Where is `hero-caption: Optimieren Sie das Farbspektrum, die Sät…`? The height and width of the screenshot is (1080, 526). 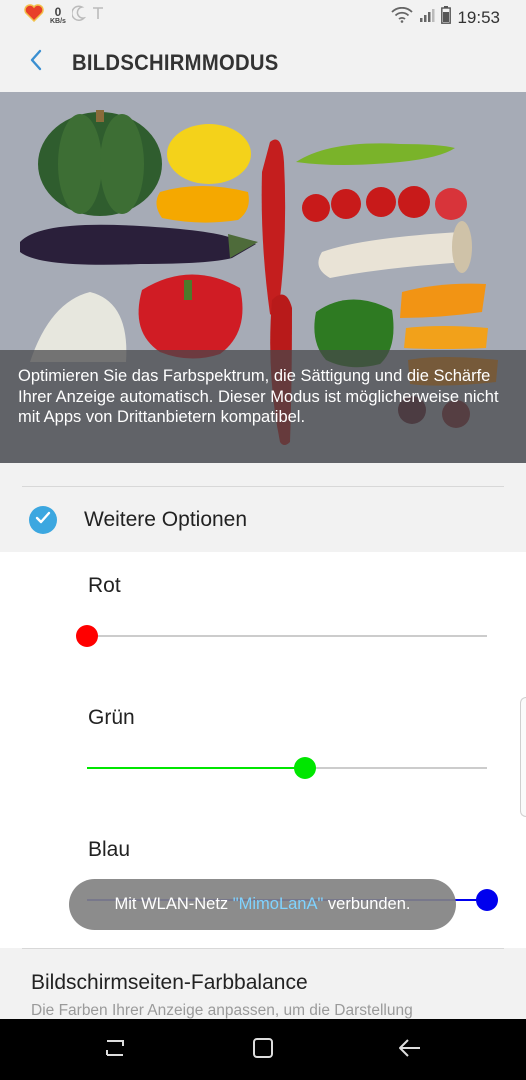
hero-caption: Optimieren Sie das Farbspektrum, die Sät… is located at coordinates (263, 406).